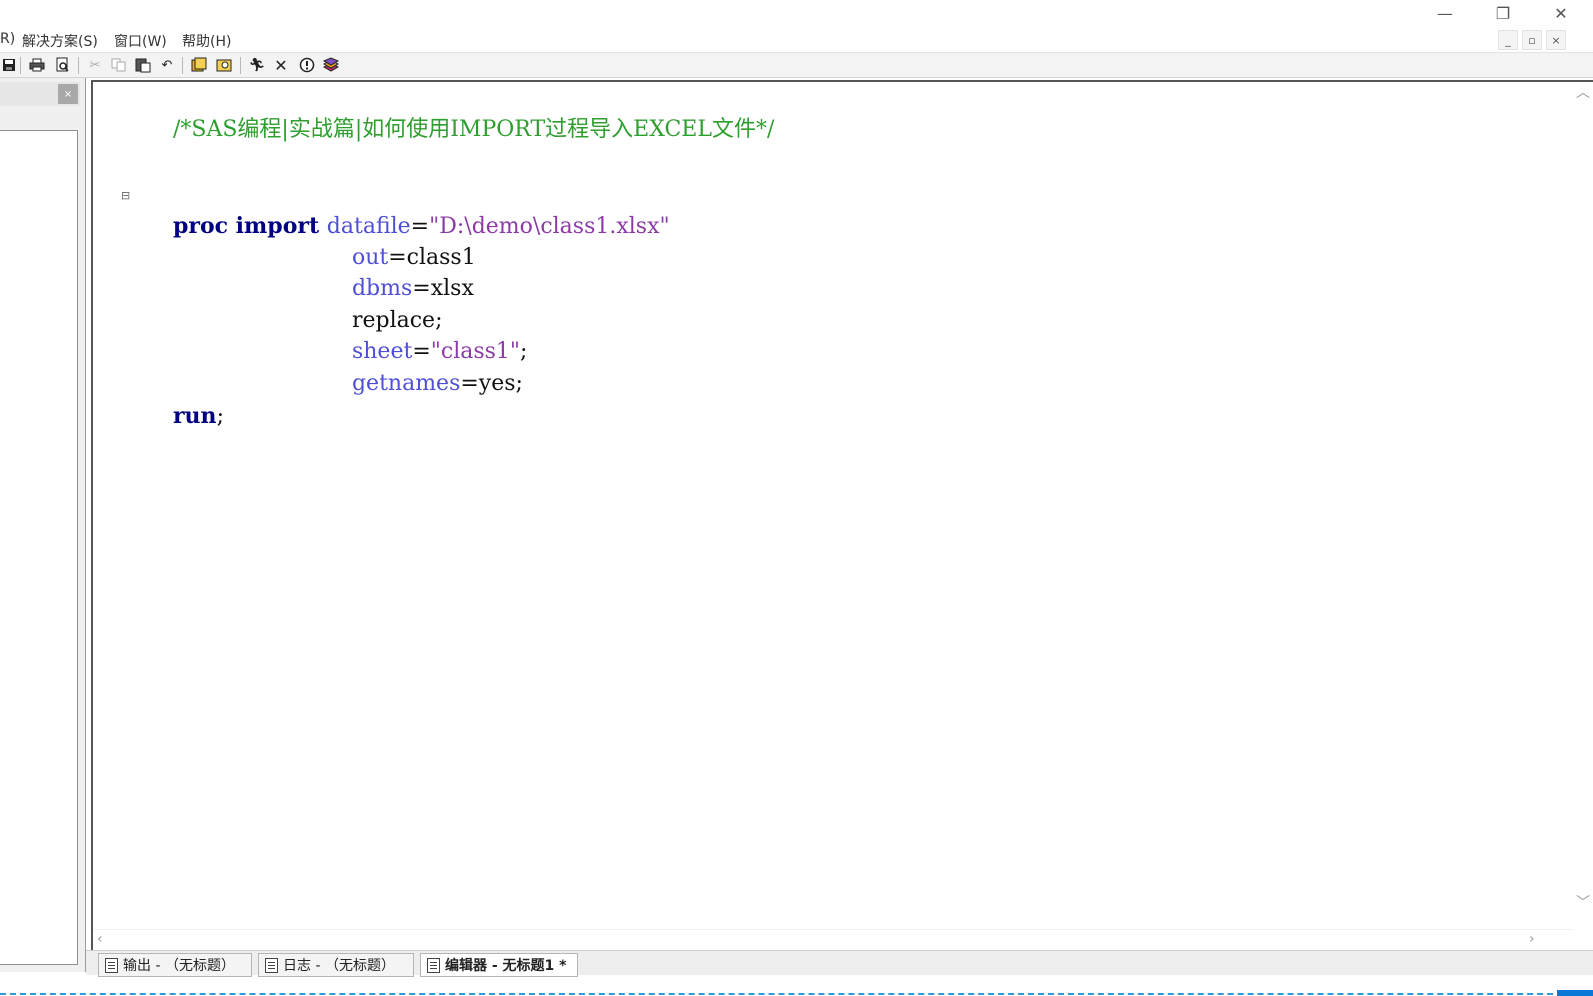  I want to click on code-line-sheet: sheet="class1";, so click(419, 335).